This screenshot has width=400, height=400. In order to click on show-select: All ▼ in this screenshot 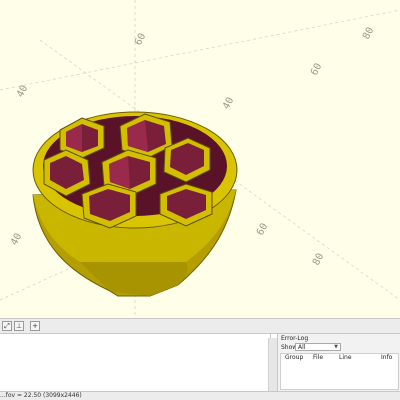, I will do `click(318, 347)`.